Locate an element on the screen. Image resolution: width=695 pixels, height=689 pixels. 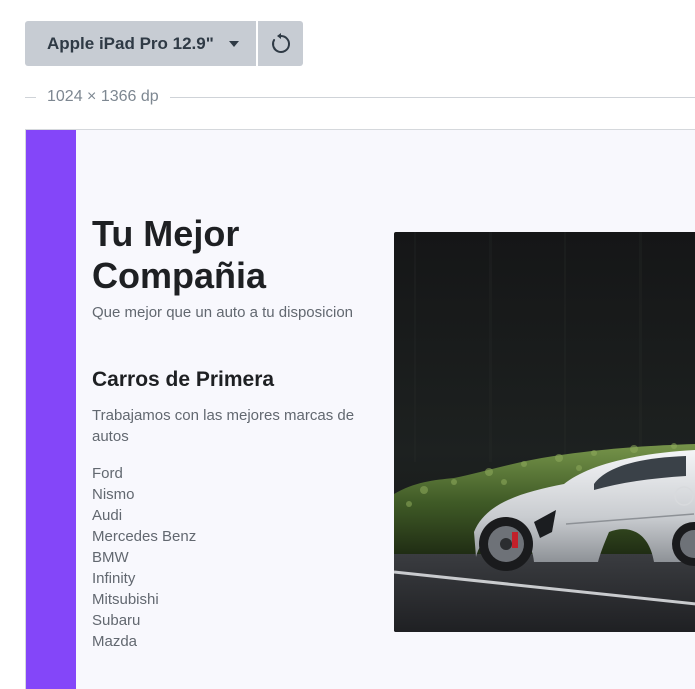
section-title: Carros de Primera is located at coordinates (183, 379).